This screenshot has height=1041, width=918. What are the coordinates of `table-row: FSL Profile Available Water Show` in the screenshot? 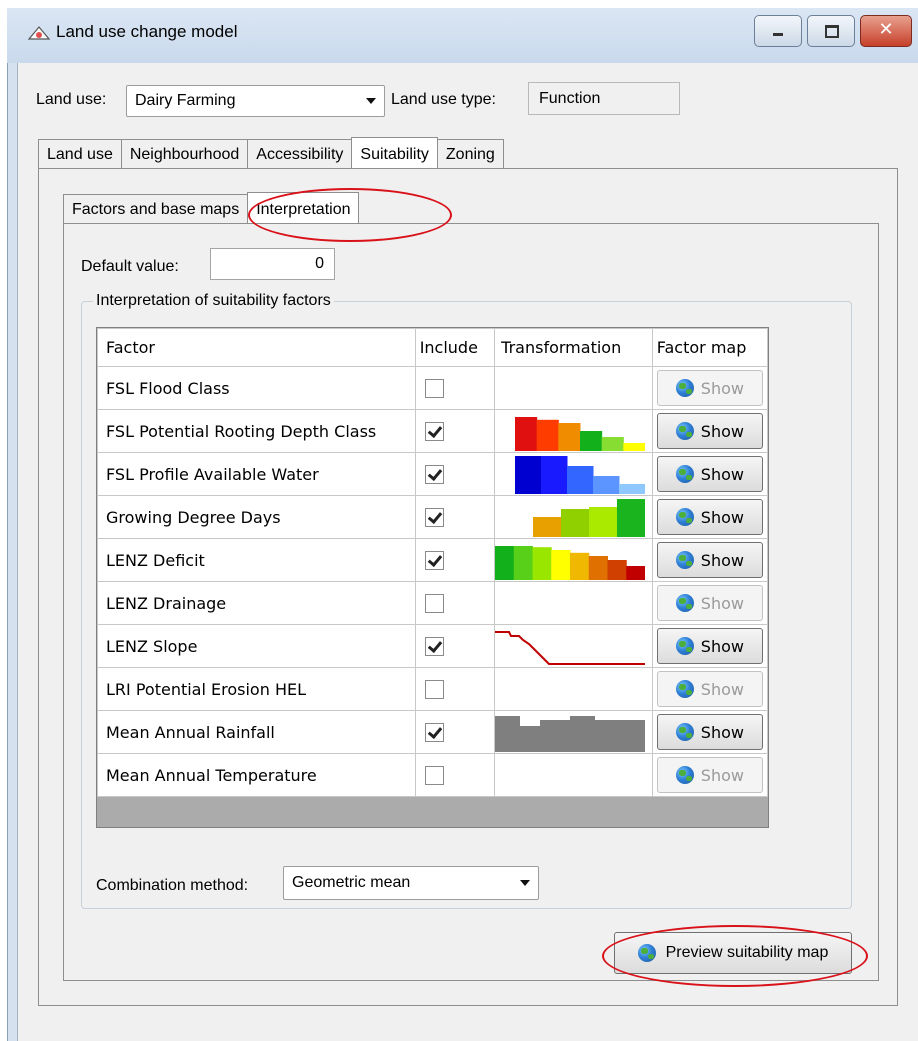 It's located at (433, 474).